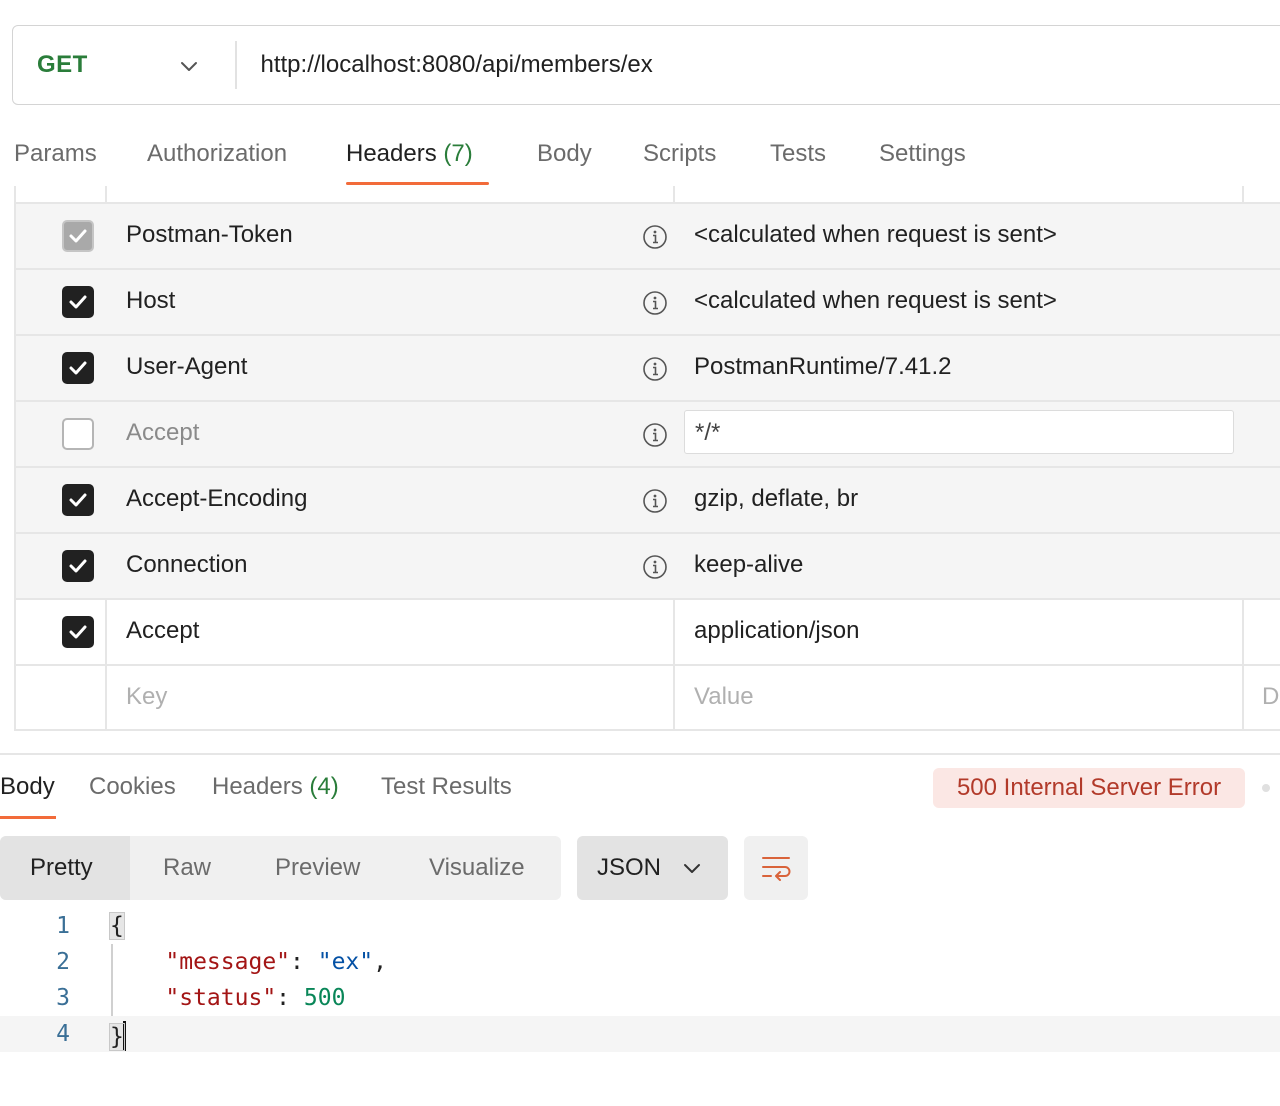 The width and height of the screenshot is (1280, 1106). I want to click on wrap-lines-button, so click(776, 868).